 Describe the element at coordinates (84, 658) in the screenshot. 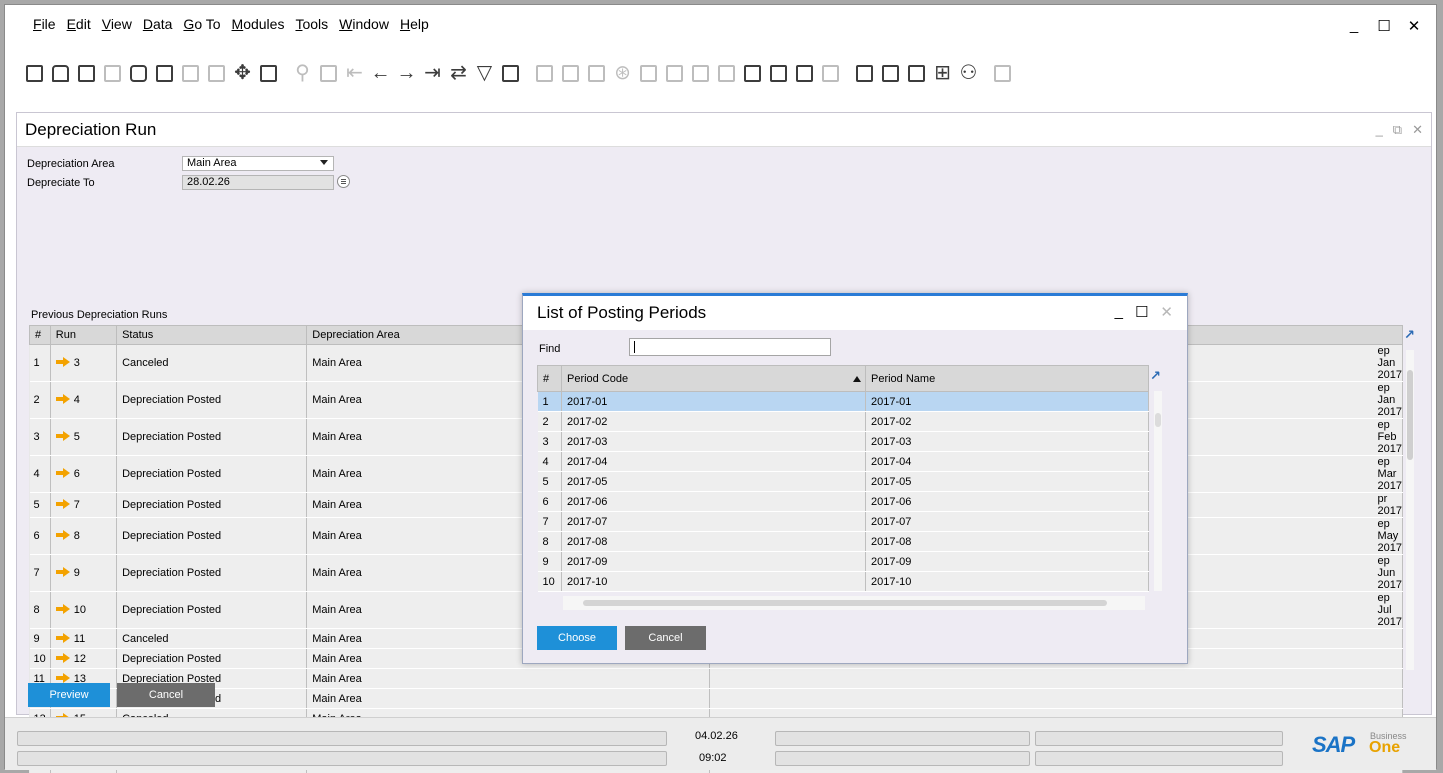

I see `run-cell: 12` at that location.